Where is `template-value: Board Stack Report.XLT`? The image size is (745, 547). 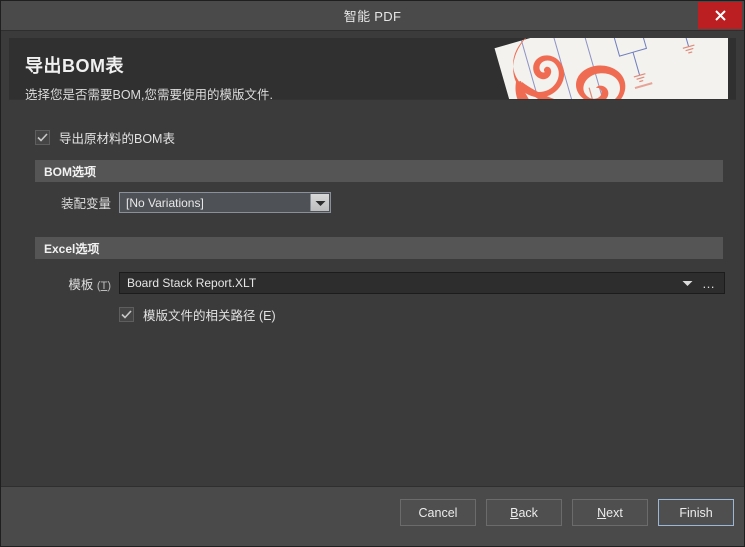
template-value: Board Stack Report.XLT is located at coordinates (192, 283).